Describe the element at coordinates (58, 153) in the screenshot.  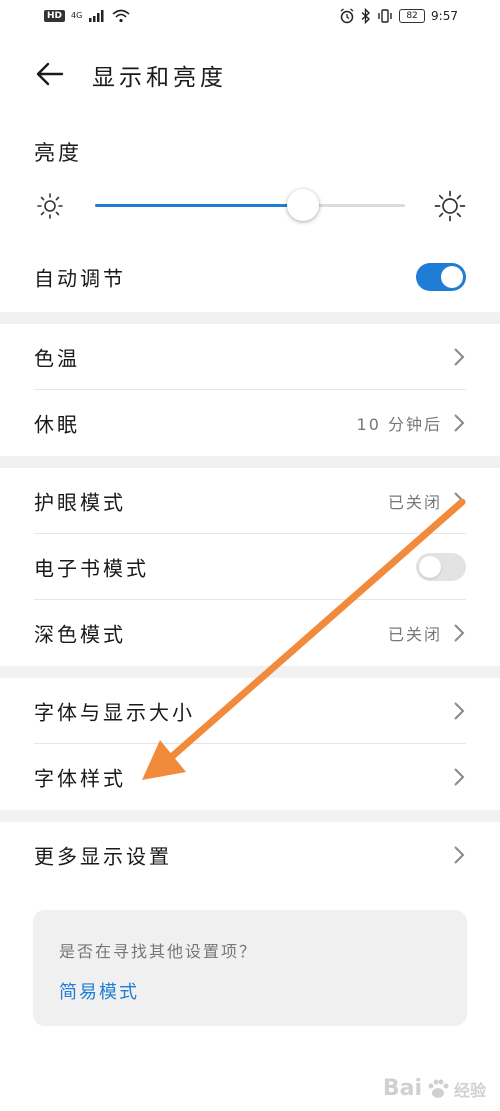
I see `brightness-title: 亮度` at that location.